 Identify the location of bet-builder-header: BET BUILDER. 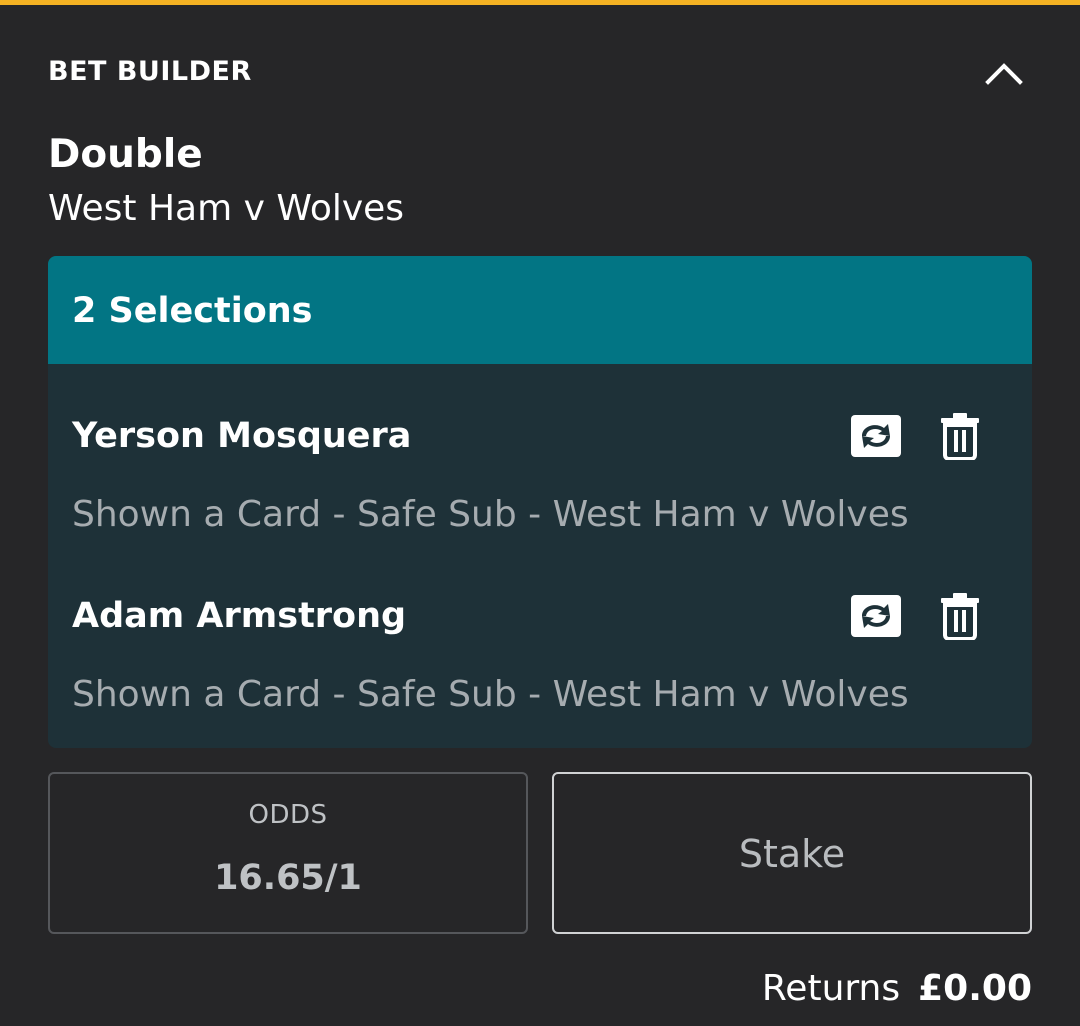
(540, 72).